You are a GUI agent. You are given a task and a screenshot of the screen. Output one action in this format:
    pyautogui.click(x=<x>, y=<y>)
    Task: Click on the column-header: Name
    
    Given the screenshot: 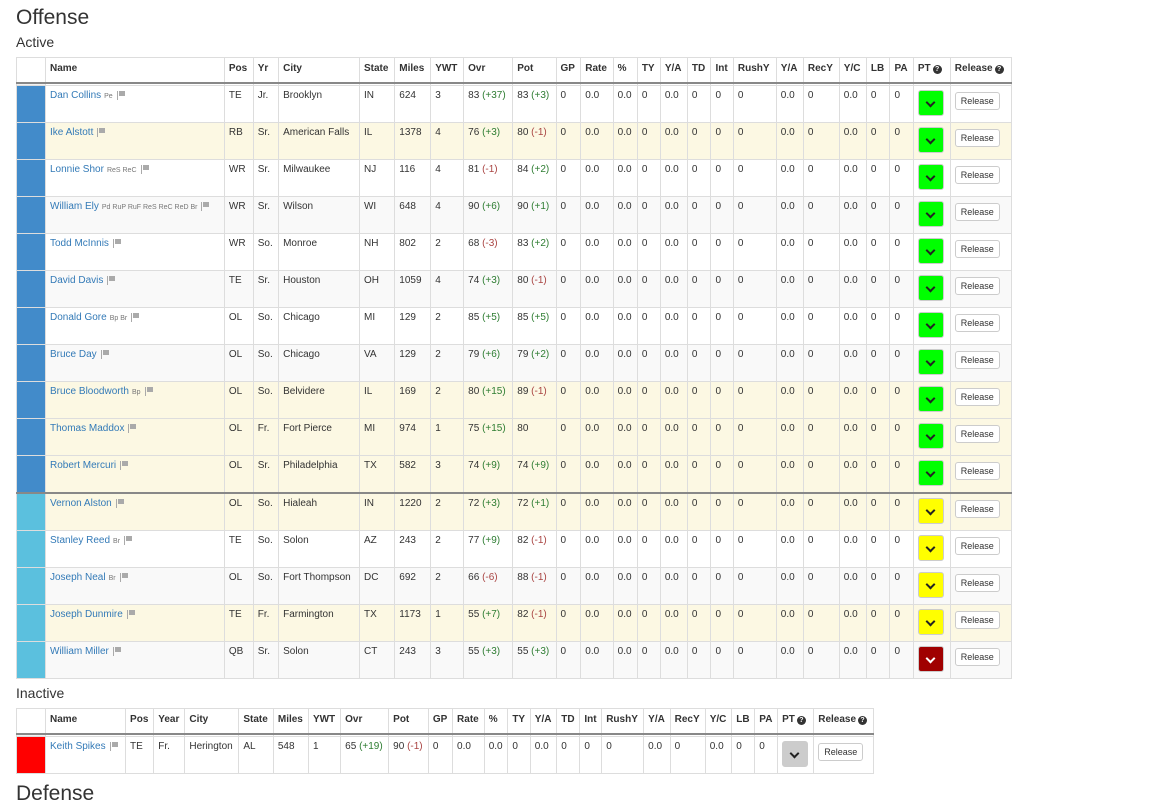 What is the action you would take?
    pyautogui.click(x=85, y=721)
    